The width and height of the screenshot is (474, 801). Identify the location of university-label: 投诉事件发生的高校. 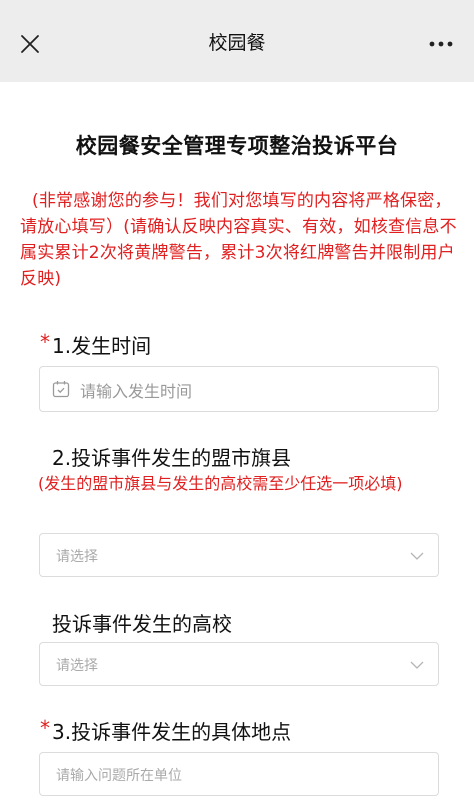
(142, 622).